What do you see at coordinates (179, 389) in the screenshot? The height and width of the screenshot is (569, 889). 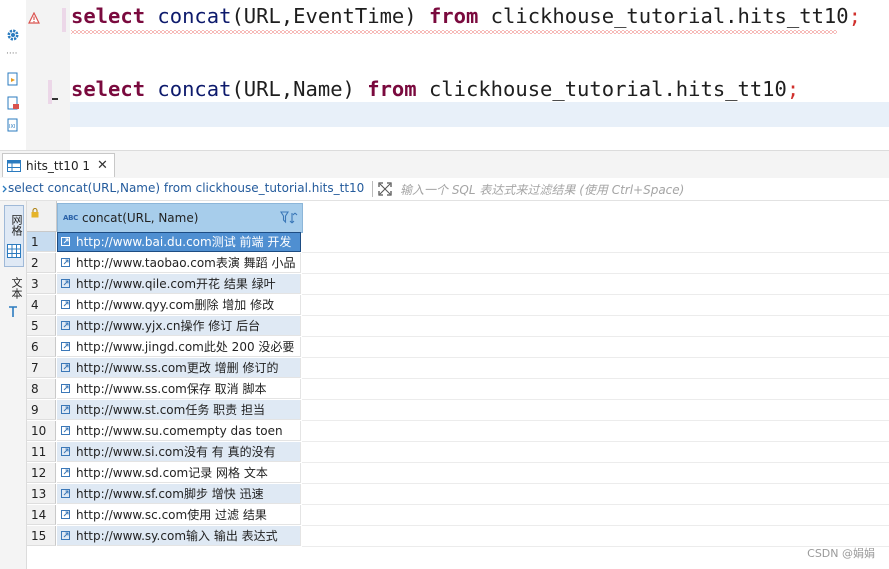 I see `table-cell: http://www.ss.com保存 取消 脚本` at bounding box center [179, 389].